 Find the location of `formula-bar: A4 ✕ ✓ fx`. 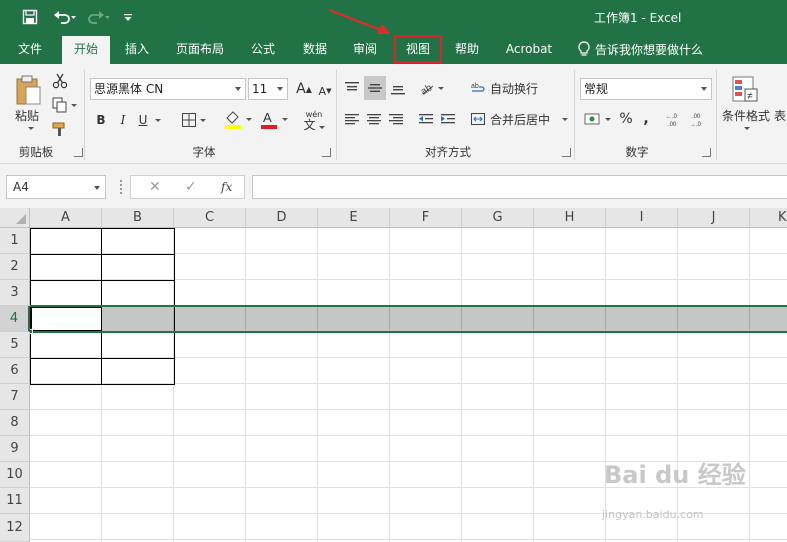

formula-bar: A4 ✕ ✓ fx is located at coordinates (393, 186).